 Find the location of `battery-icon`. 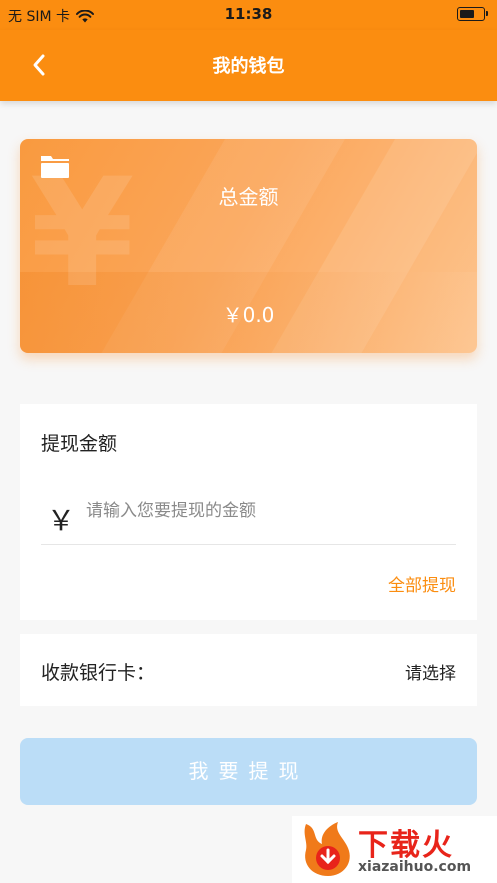

battery-icon is located at coordinates (472, 14).